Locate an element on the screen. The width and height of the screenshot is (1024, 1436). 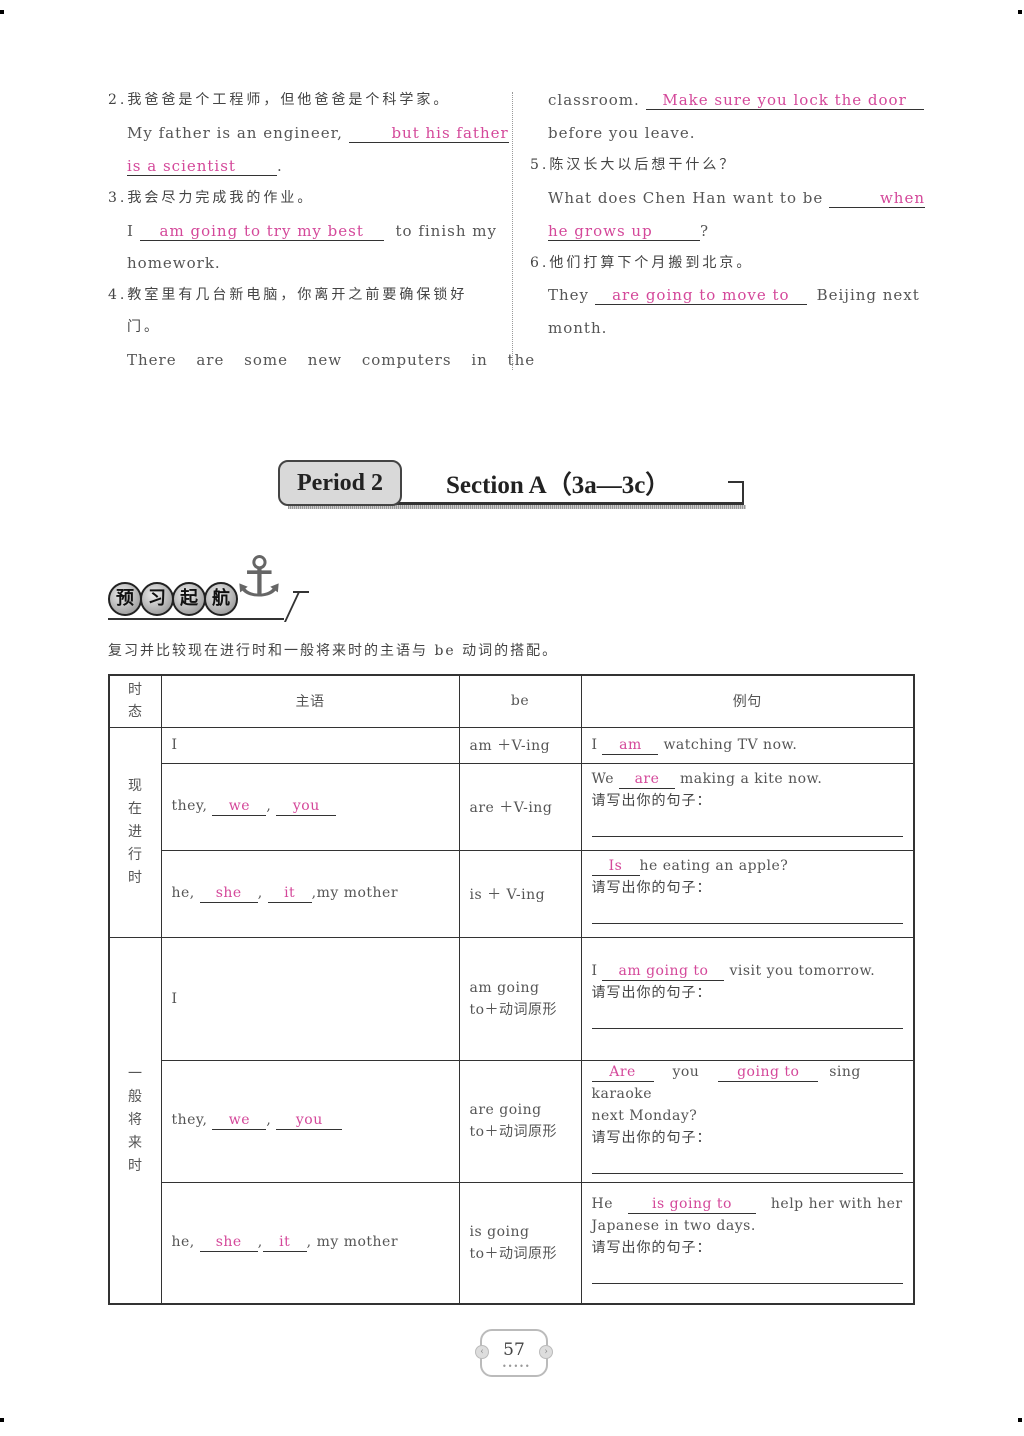
answer-blank: Are is located at coordinates (622, 1073).